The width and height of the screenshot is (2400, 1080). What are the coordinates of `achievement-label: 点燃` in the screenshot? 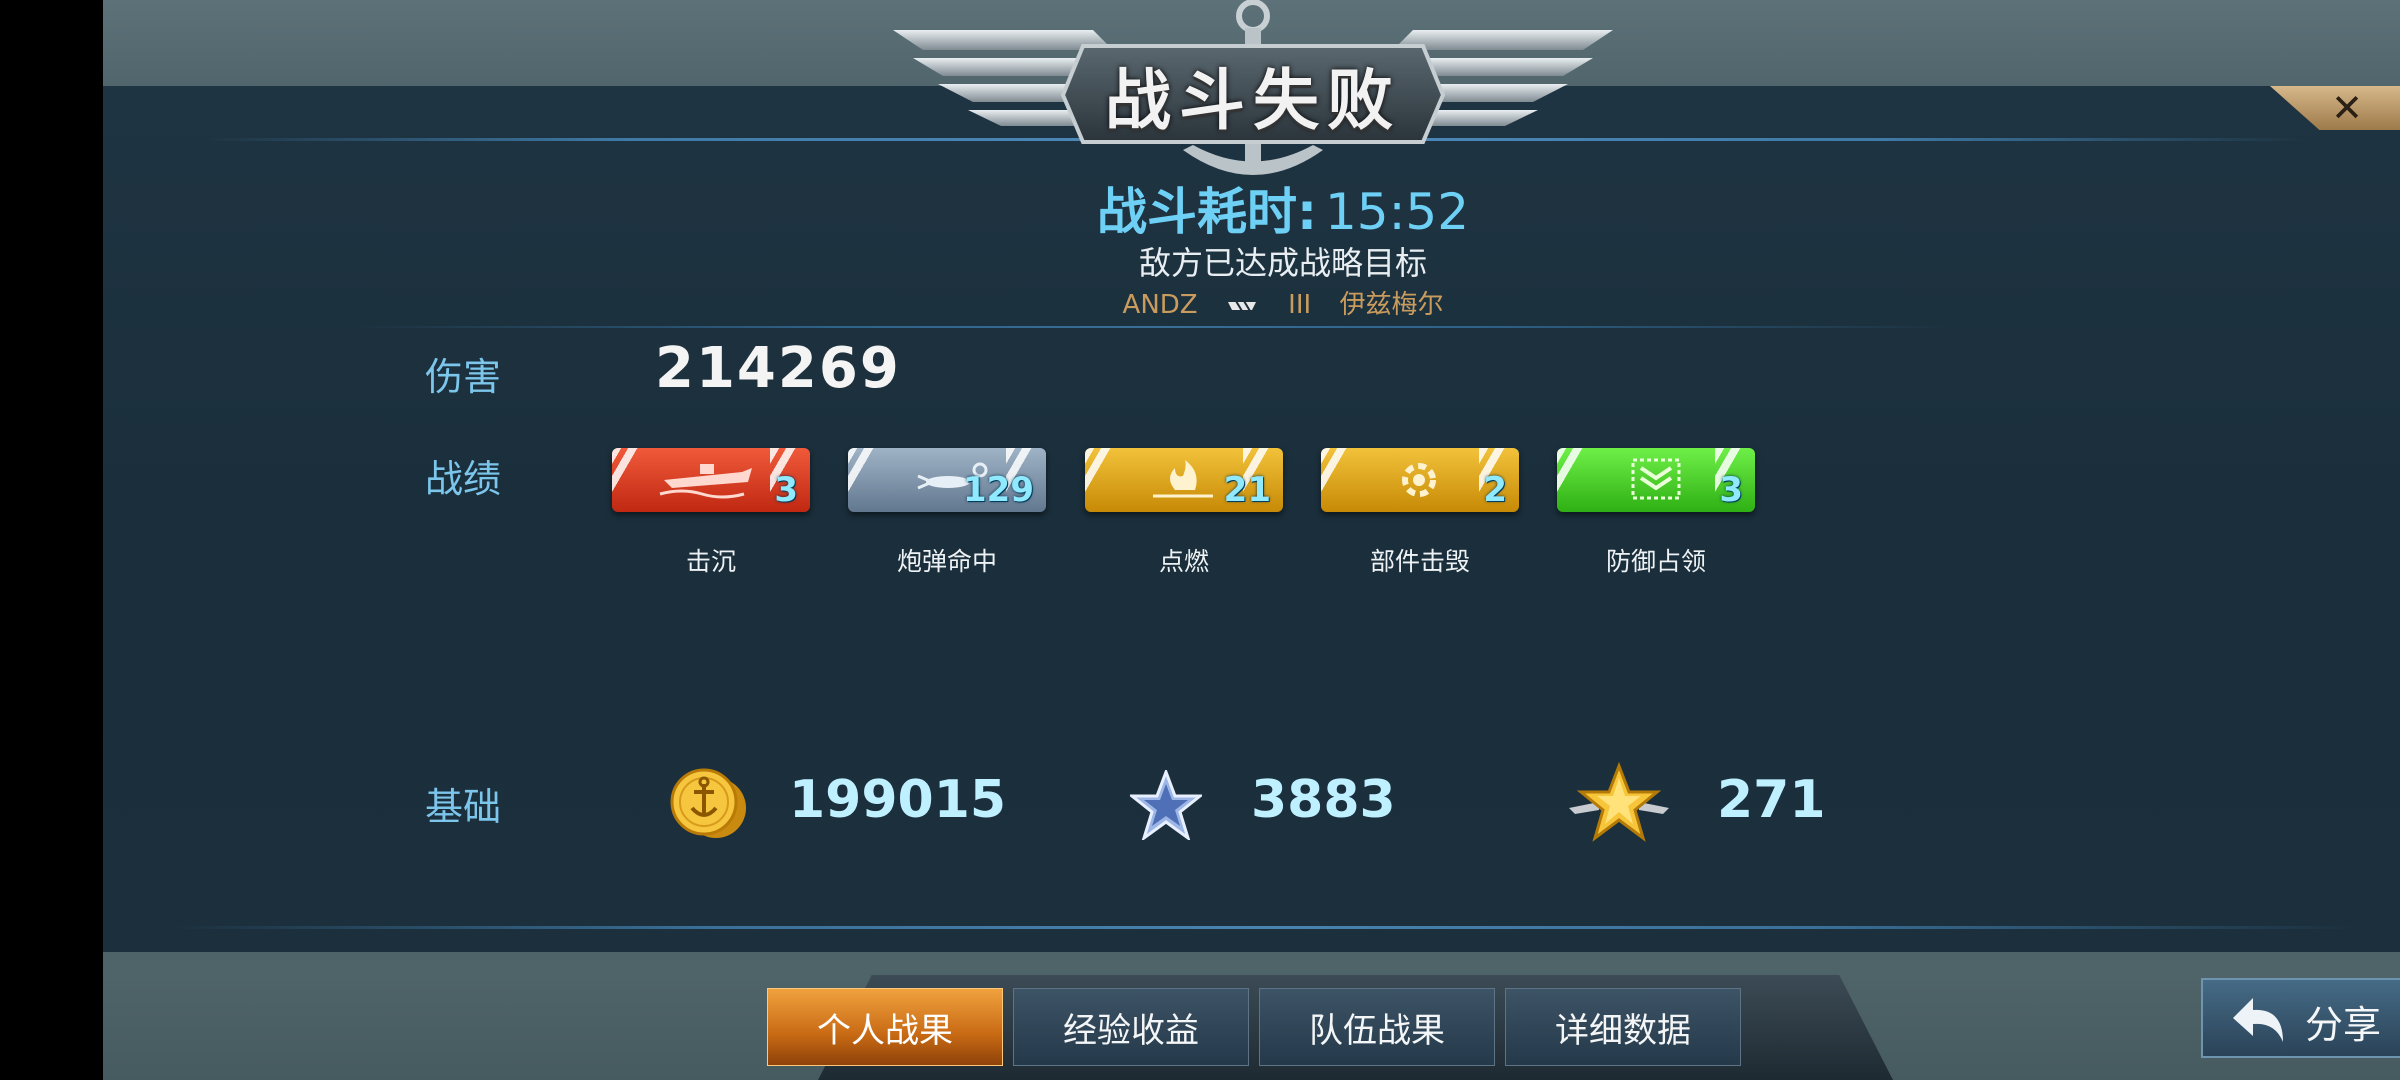 It's located at (1183, 561).